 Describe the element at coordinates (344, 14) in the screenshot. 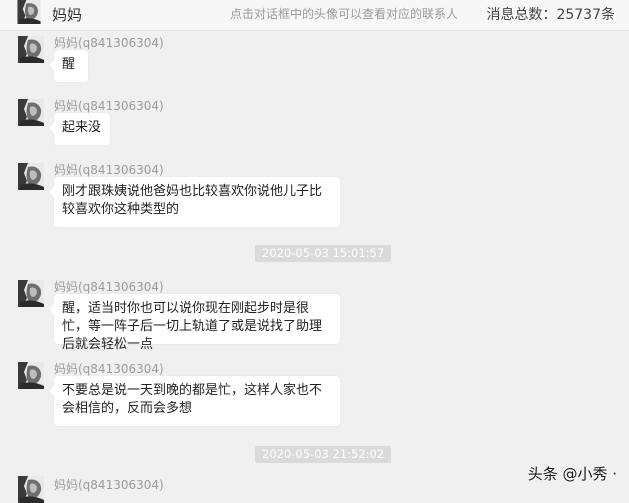

I see `avatar-hint: 点击对话框中的头像可以查看对应的联系人` at that location.